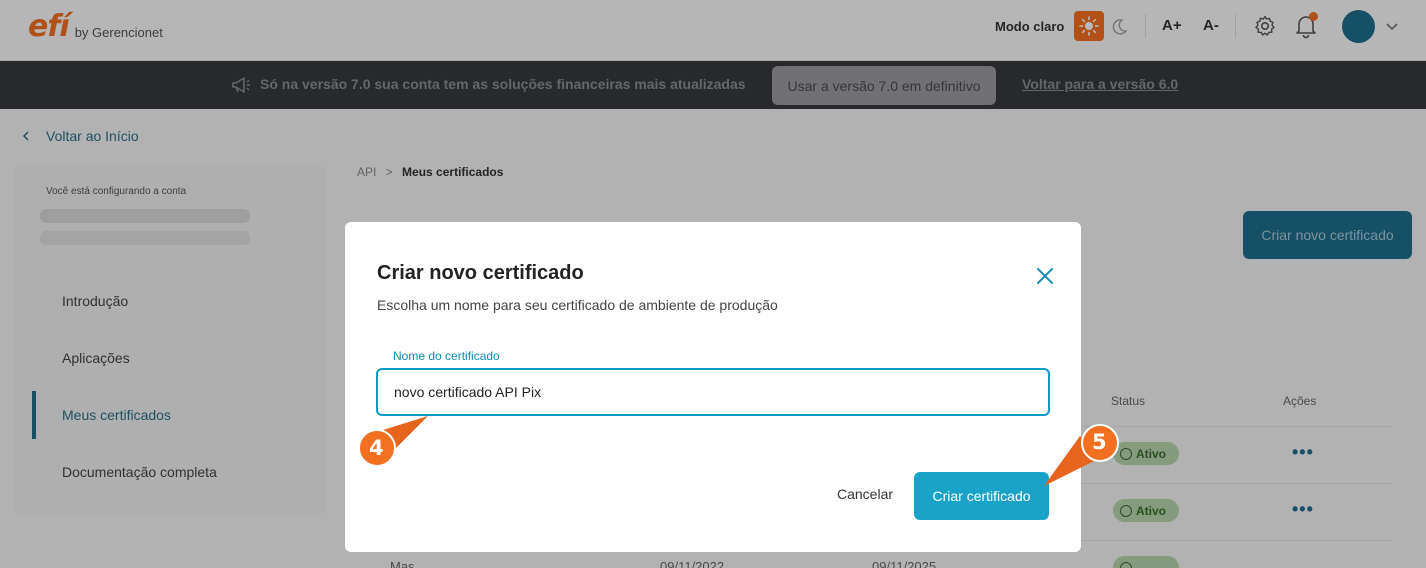  I want to click on certificate-name-label: Nome do certificado, so click(446, 356).